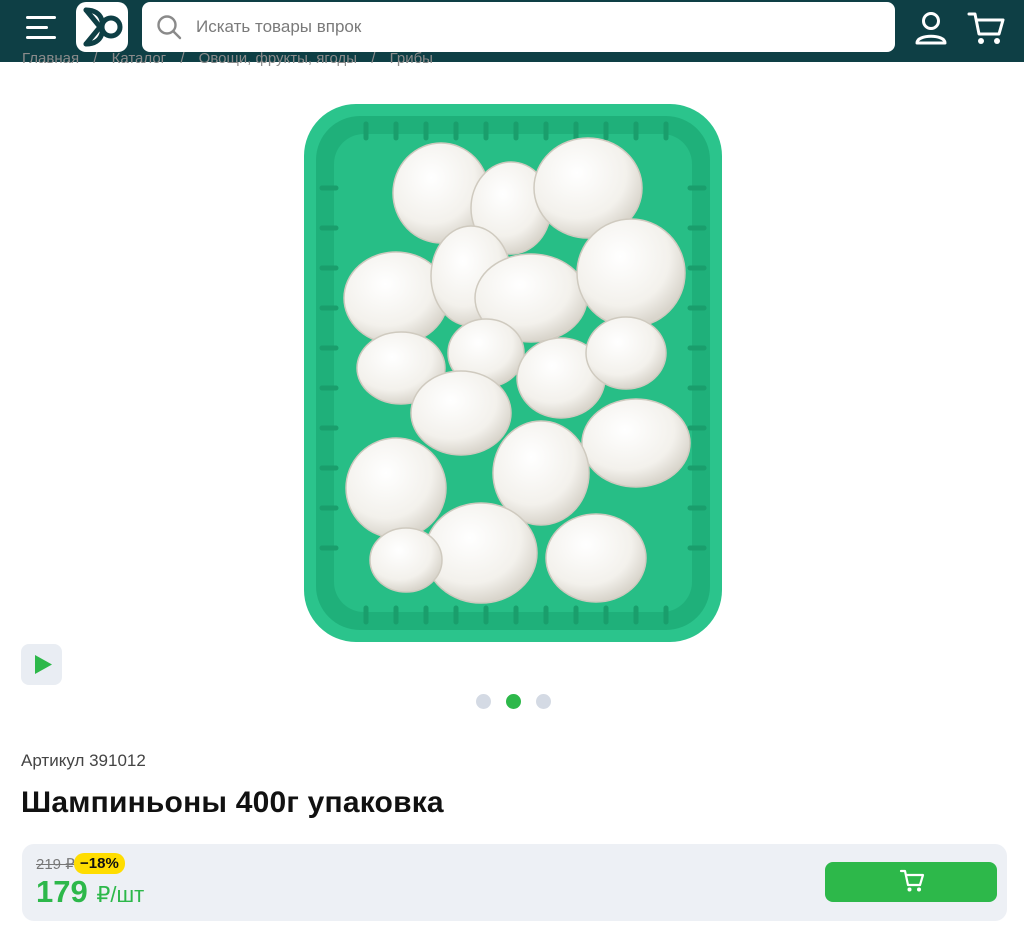 The width and height of the screenshot is (1024, 930). What do you see at coordinates (55, 864) in the screenshot?
I see `old-price: 219 ₽` at bounding box center [55, 864].